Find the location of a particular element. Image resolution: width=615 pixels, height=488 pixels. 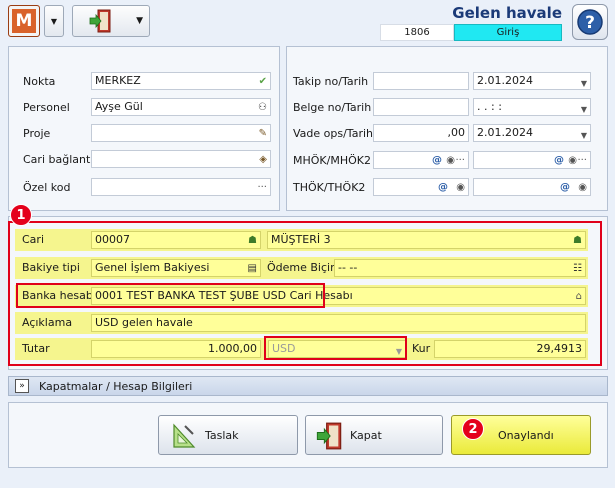

help-icon: ? is located at coordinates (590, 22).